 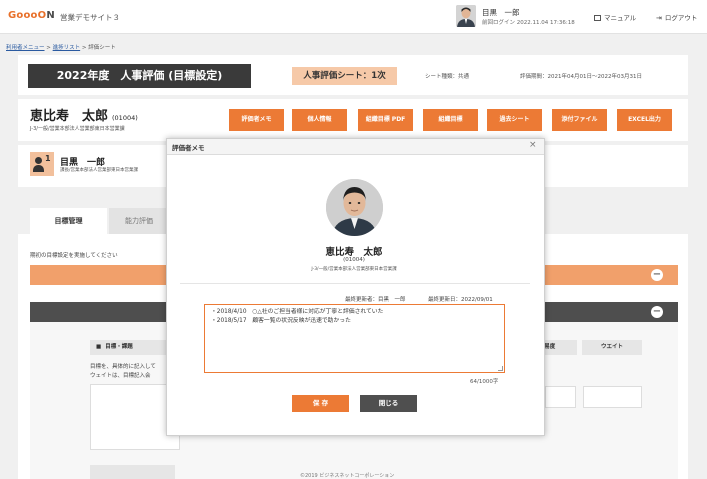 What do you see at coordinates (123, 371) in the screenshot?
I see `goal-description: 目標を、具体的に記入して ウェイトは、目標記入会` at bounding box center [123, 371].